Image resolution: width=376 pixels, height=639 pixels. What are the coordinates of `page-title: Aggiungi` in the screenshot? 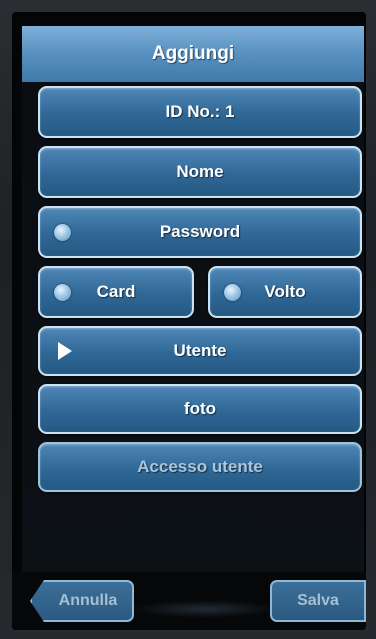 It's located at (193, 53).